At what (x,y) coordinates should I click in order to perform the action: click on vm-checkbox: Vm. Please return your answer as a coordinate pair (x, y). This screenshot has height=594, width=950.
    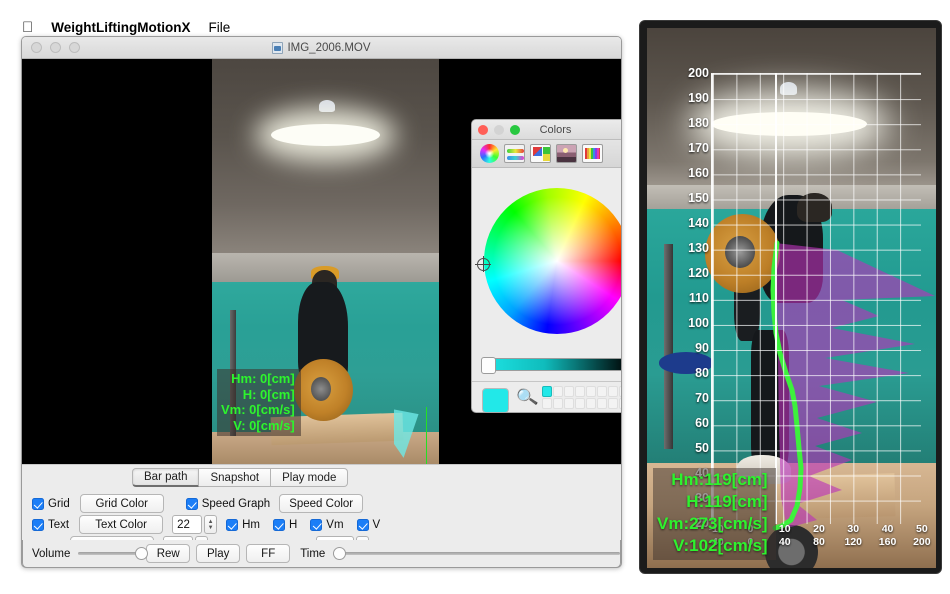
    Looking at the image, I should click on (327, 524).